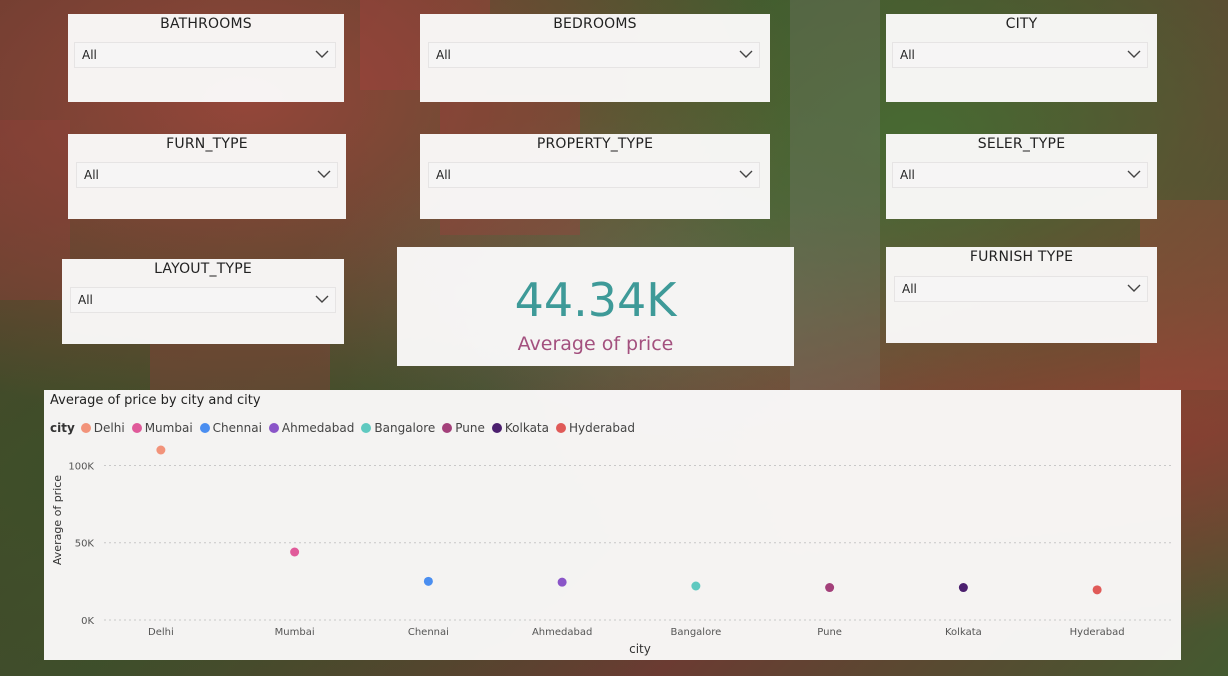  What do you see at coordinates (1021, 257) in the screenshot?
I see `slicer-title: FURNISH TYPE` at bounding box center [1021, 257].